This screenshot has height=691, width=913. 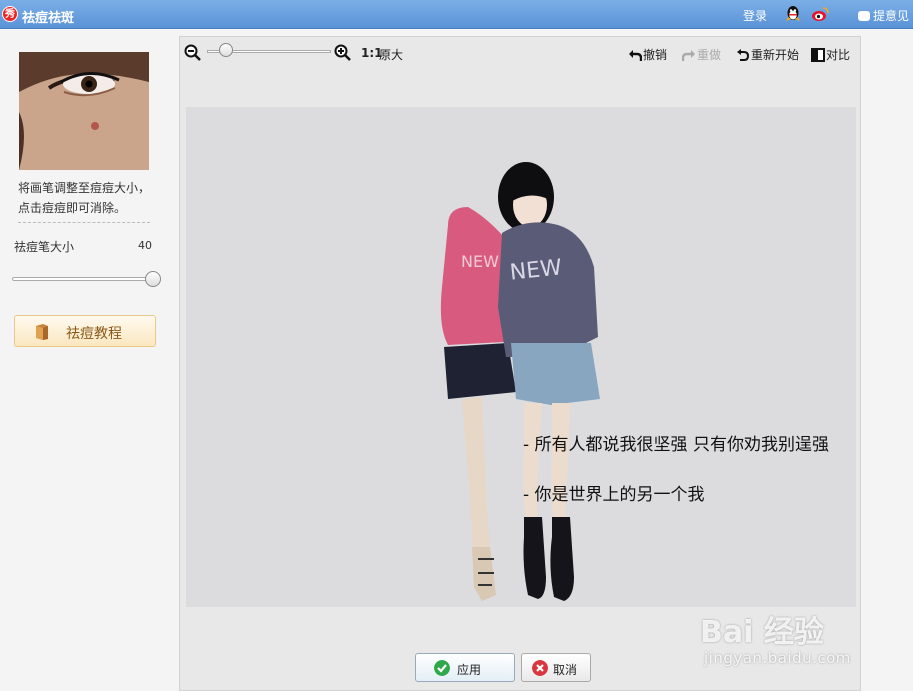 I want to click on book-icon, so click(x=42, y=332).